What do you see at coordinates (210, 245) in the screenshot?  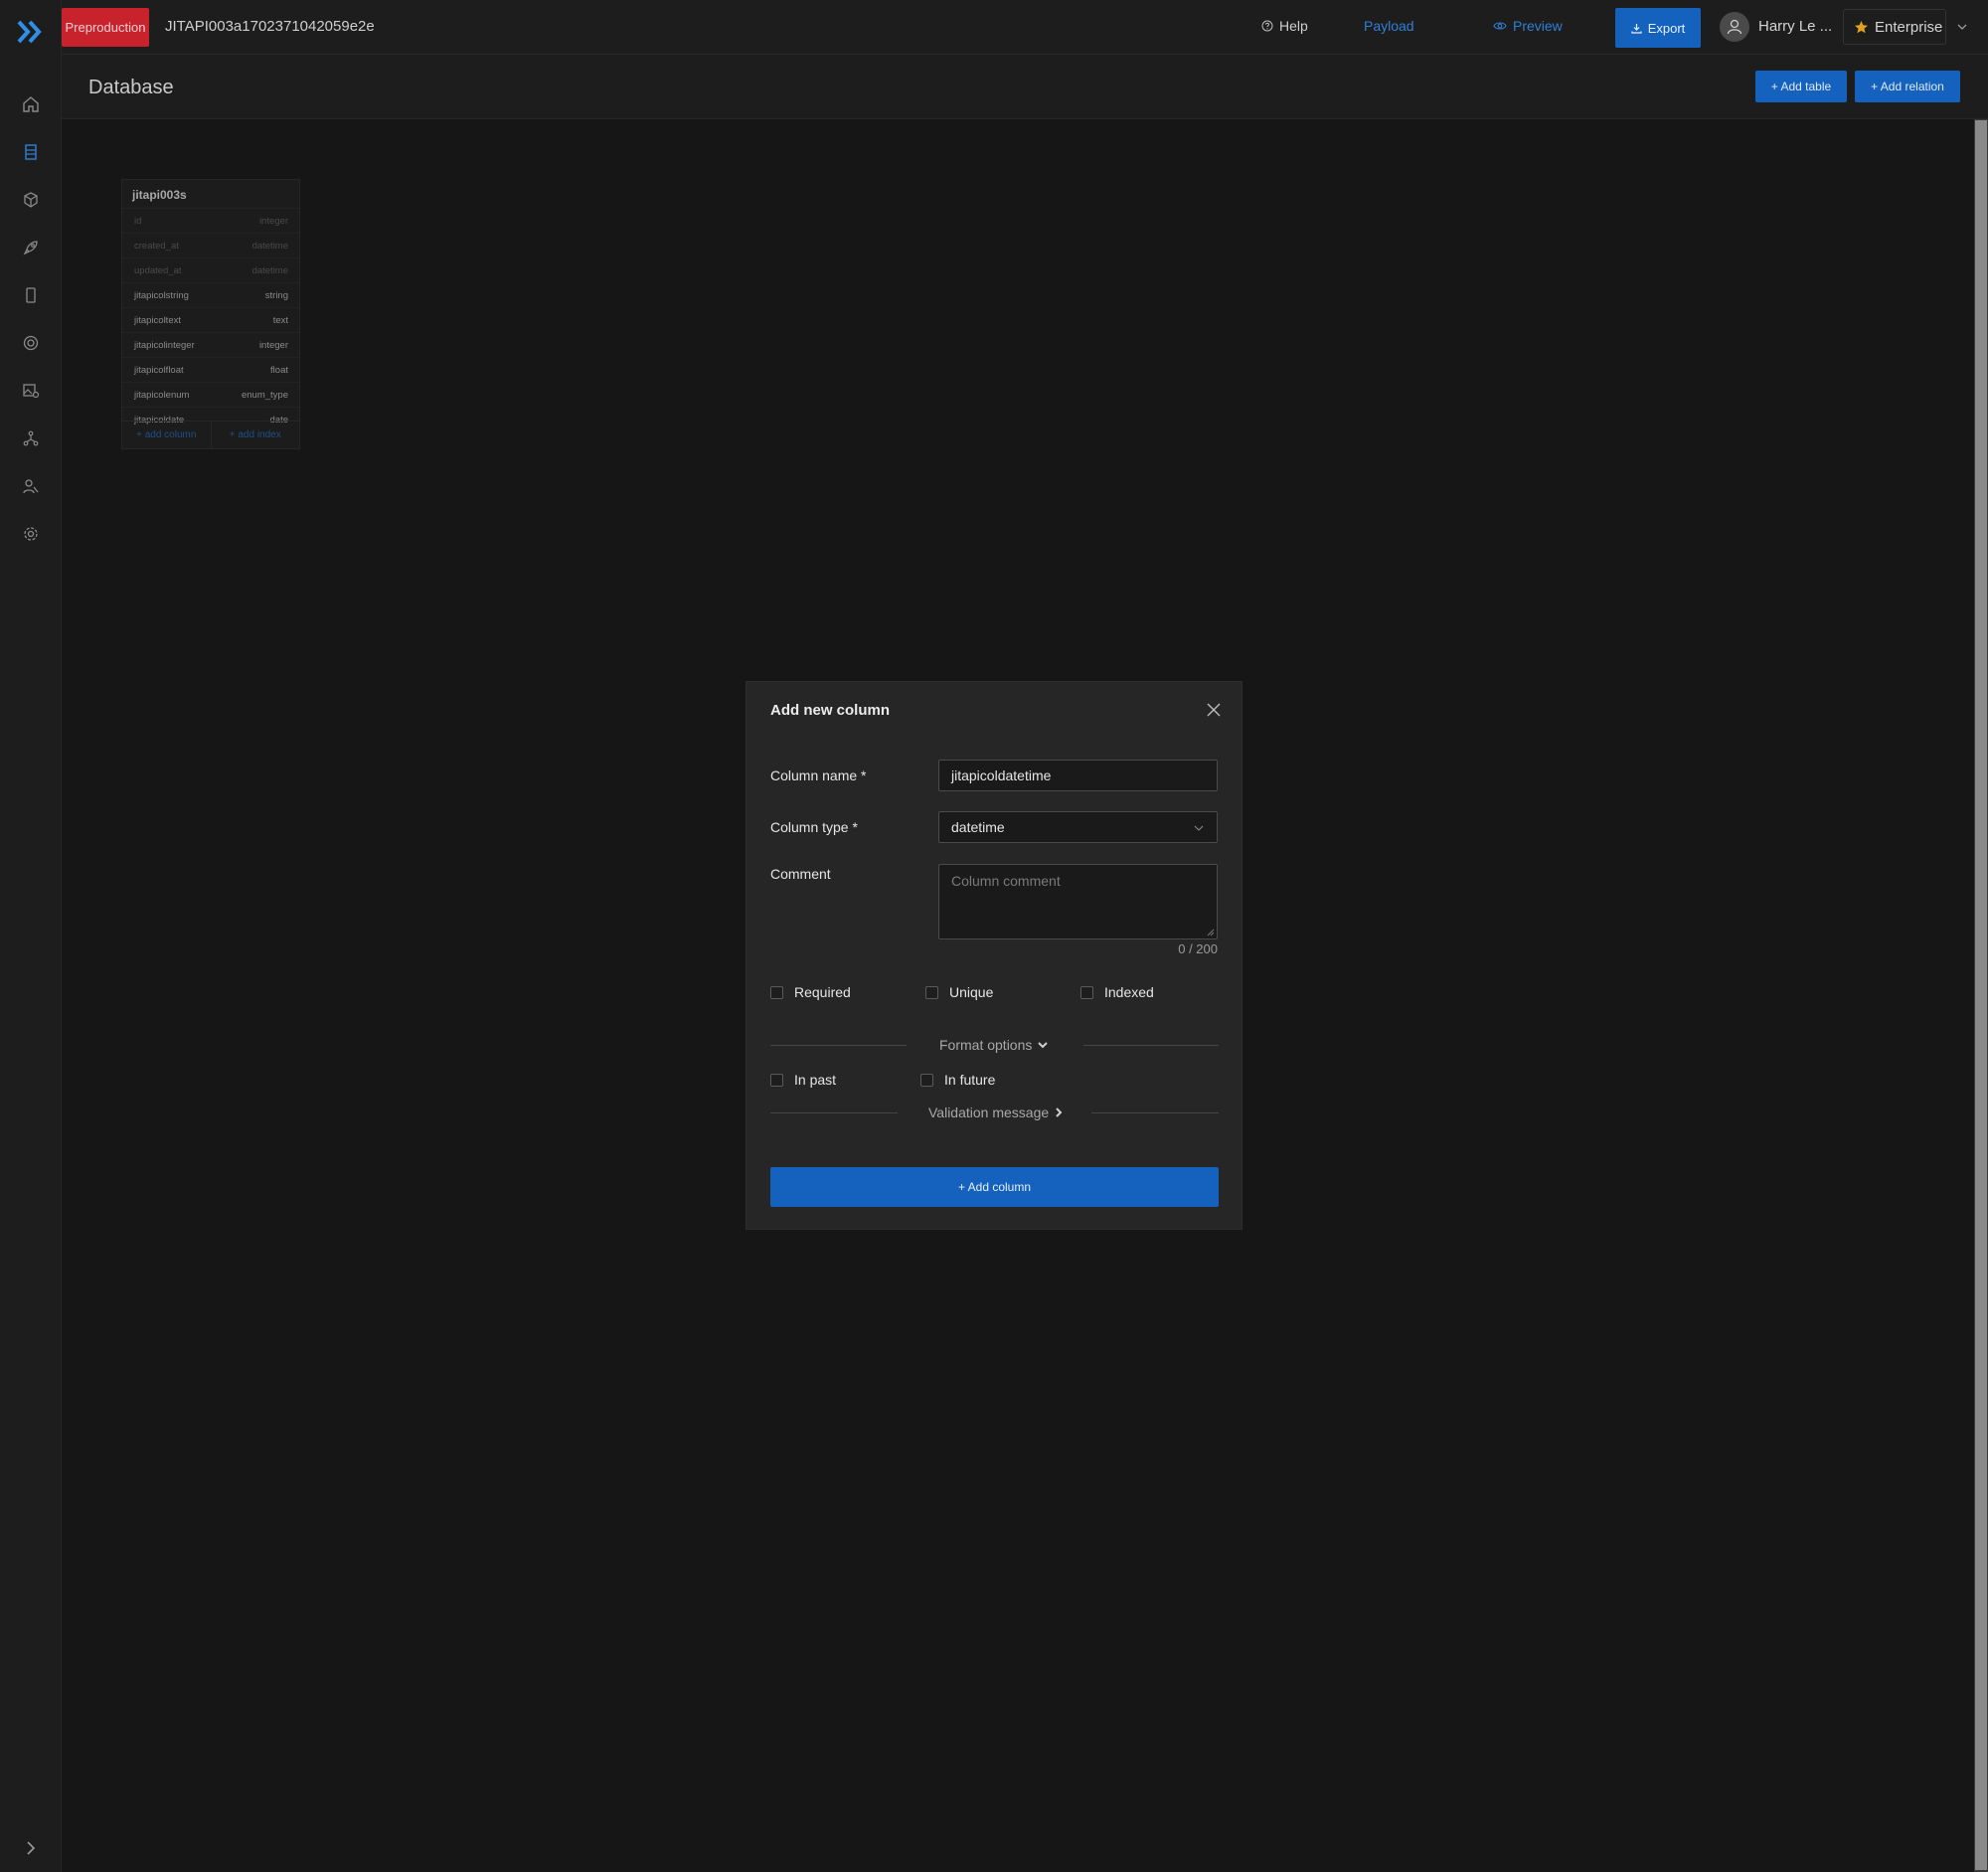 I see `table-row: created_at datetime` at bounding box center [210, 245].